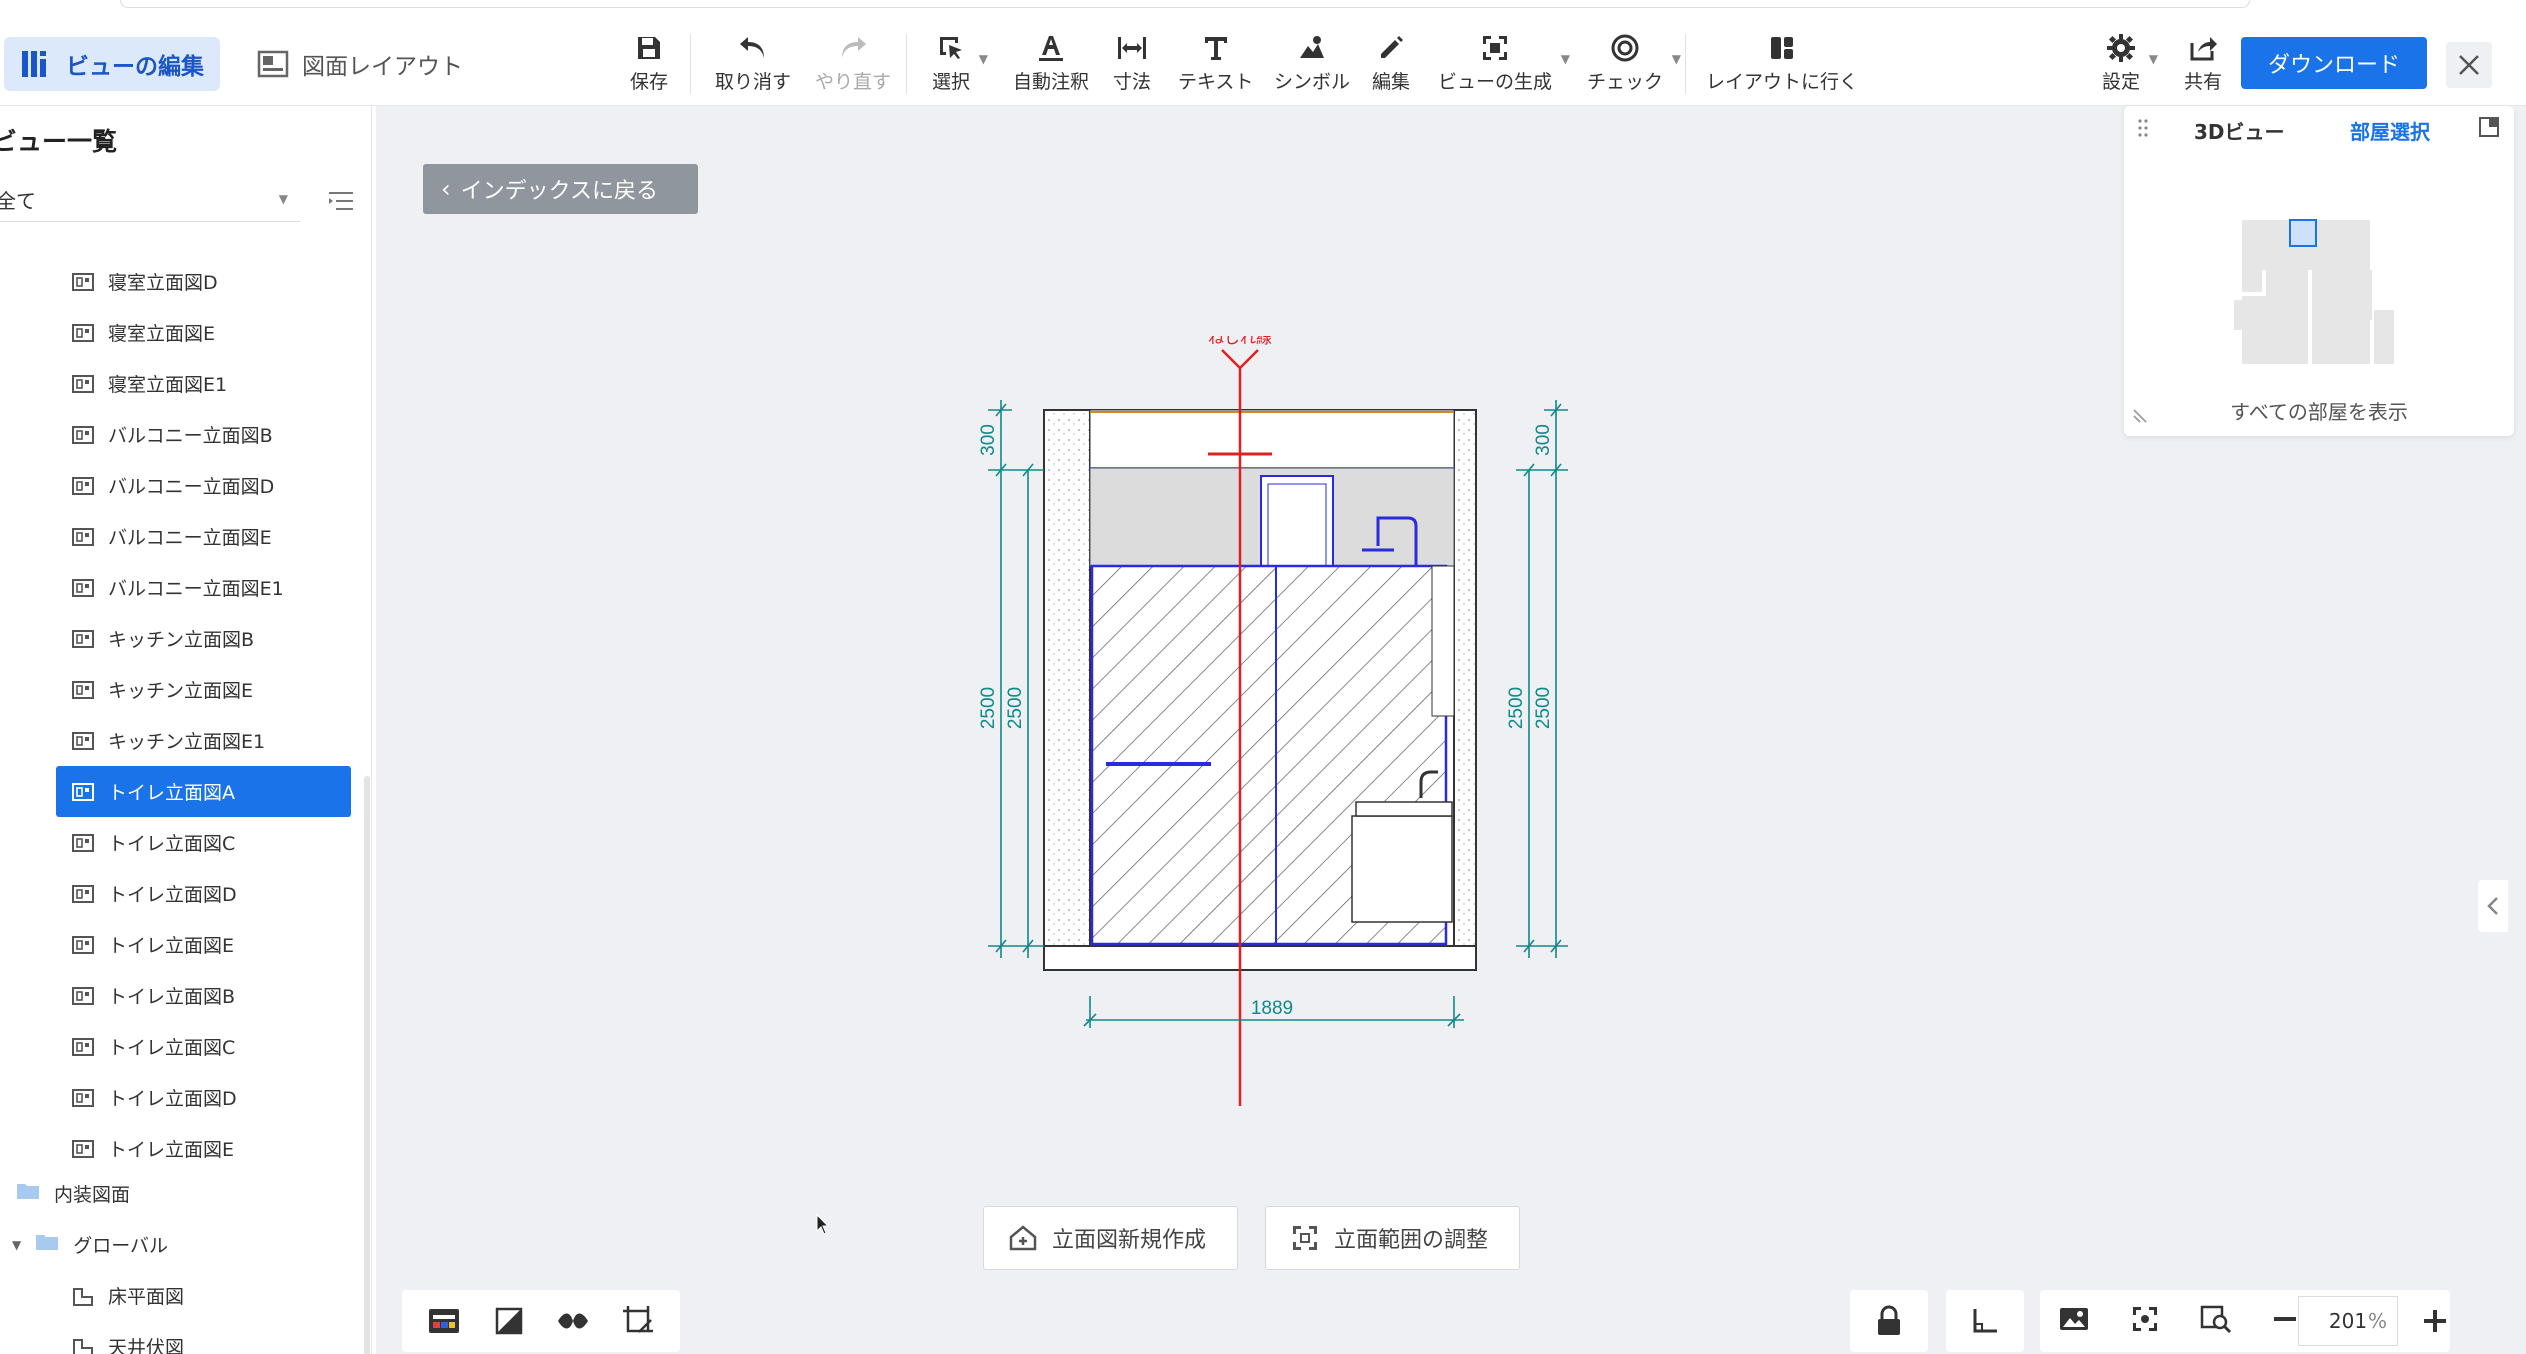  I want to click on sidebar-title: ビュー一覧, so click(59, 141).